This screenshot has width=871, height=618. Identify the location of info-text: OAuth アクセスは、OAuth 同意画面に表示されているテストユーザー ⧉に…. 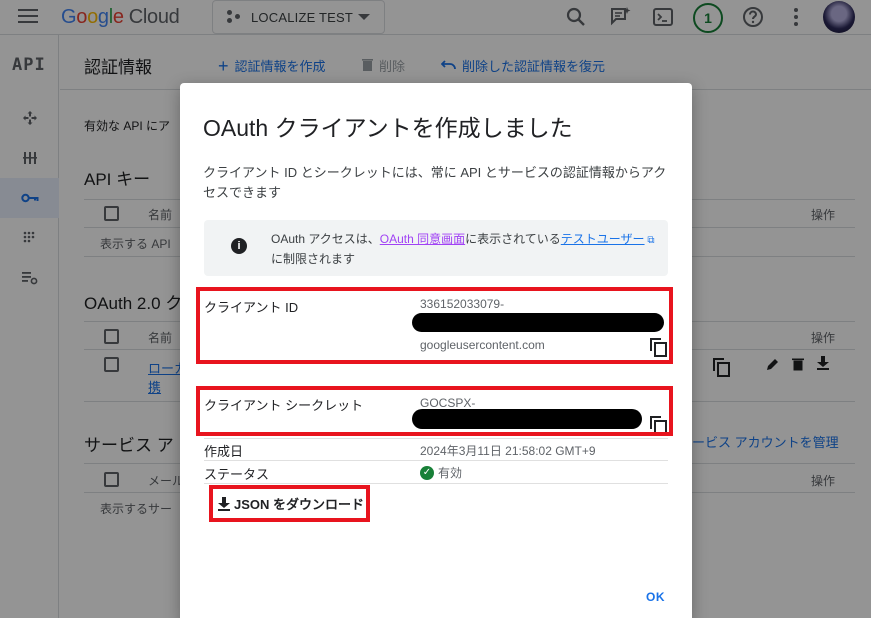
(463, 249).